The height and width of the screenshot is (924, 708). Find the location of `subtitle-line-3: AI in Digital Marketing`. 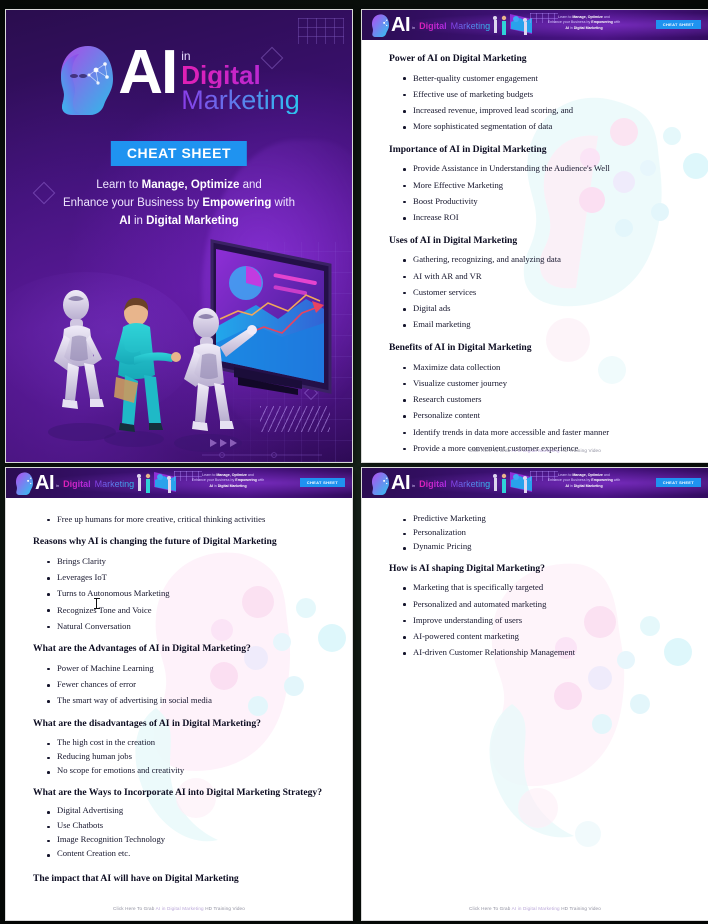

subtitle-line-3: AI in Digital Marketing is located at coordinates (179, 220).